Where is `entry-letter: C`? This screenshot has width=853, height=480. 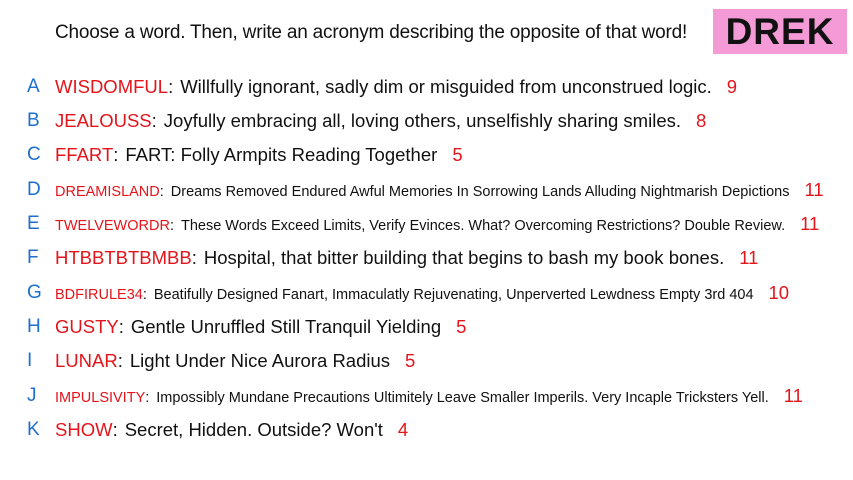
entry-letter: C is located at coordinates (34, 154).